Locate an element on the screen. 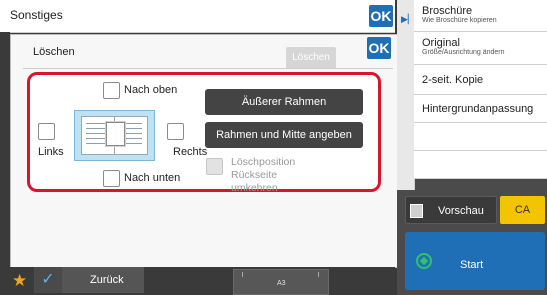 The height and width of the screenshot is (295, 547). label-reverse-back: Löschposition Rückseite umkehren is located at coordinates (263, 175).